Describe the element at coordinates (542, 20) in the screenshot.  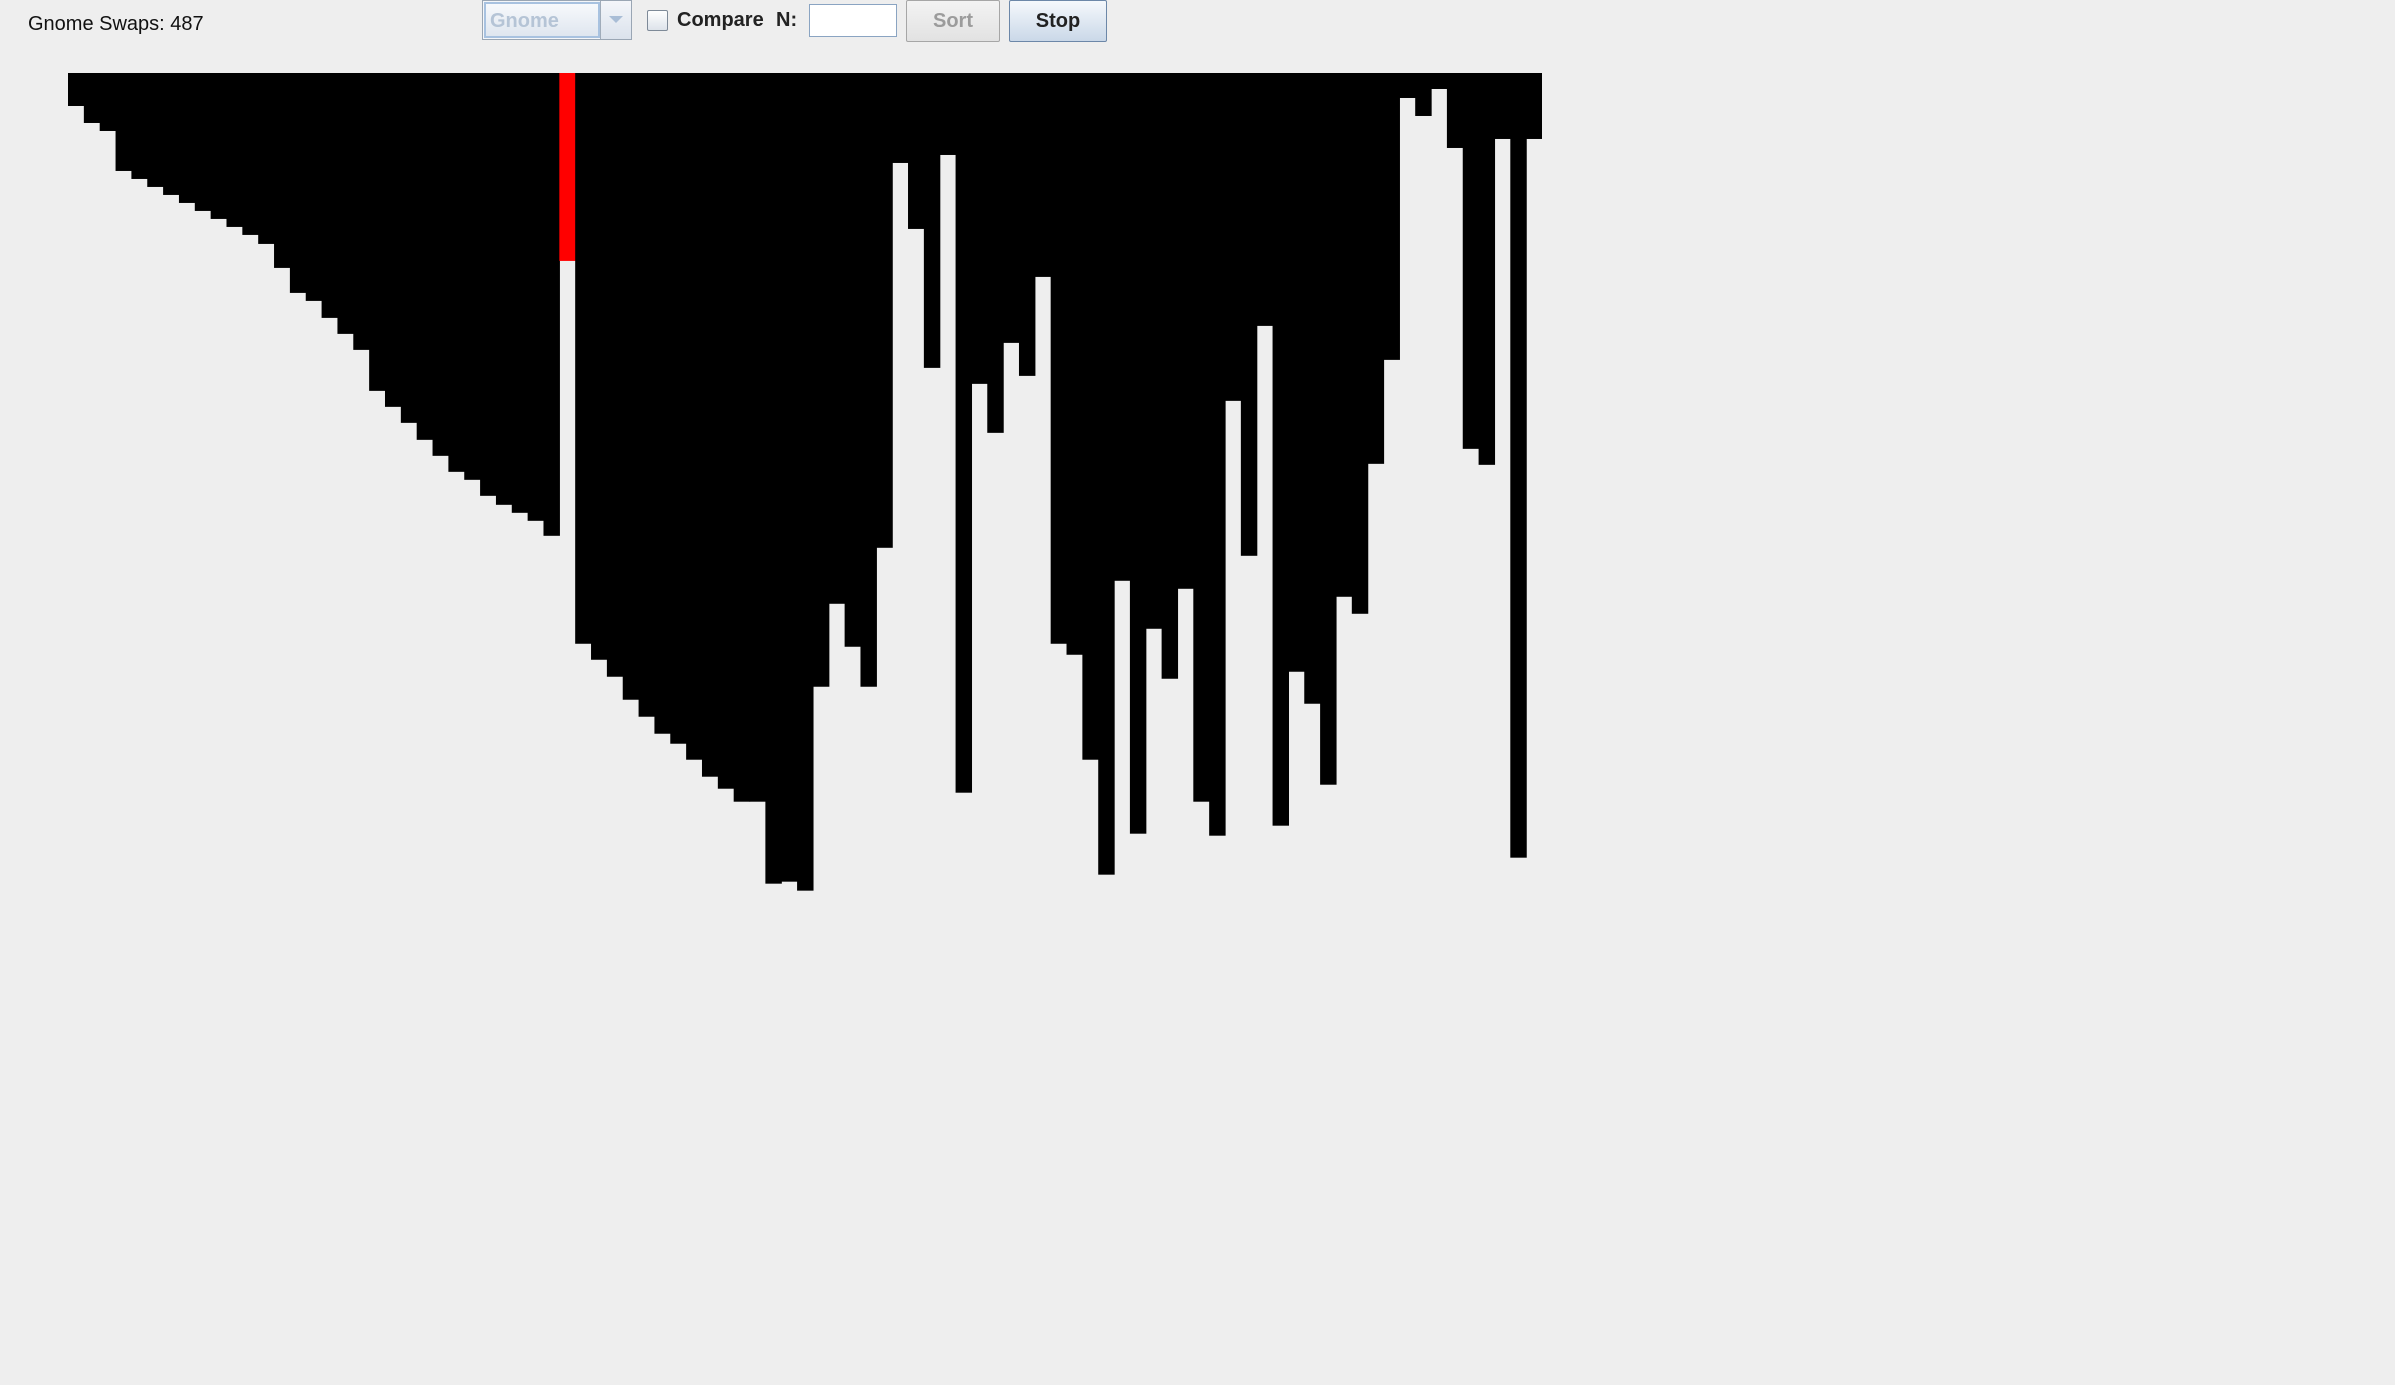
I see `algorithm-select-value: Gnome` at that location.